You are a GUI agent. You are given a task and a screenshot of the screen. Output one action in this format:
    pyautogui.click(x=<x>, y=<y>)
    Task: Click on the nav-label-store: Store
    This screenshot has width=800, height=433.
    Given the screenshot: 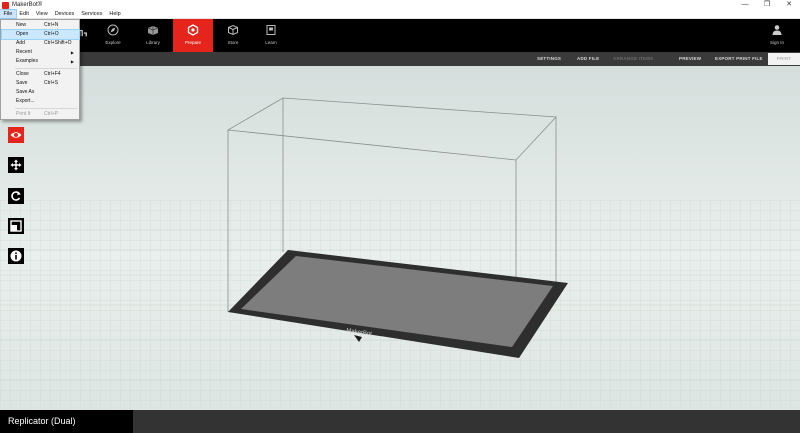 What is the action you would take?
    pyautogui.click(x=233, y=42)
    